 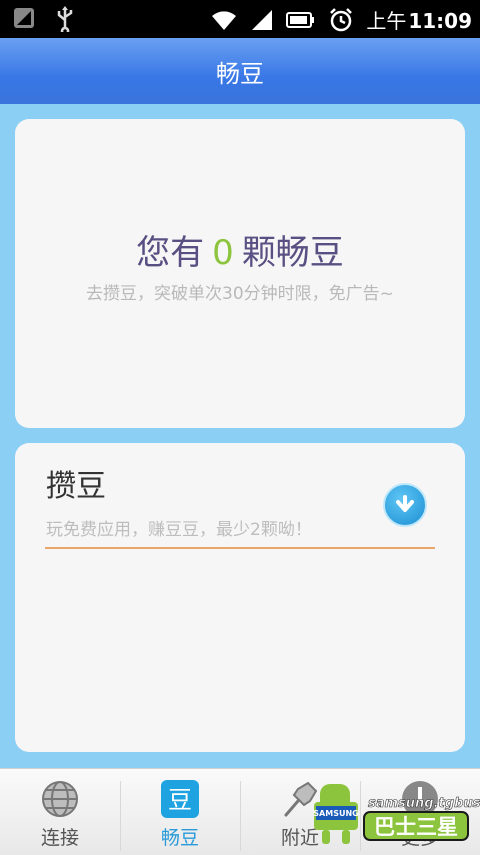 I want to click on cell-signal-icon, so click(x=262, y=19).